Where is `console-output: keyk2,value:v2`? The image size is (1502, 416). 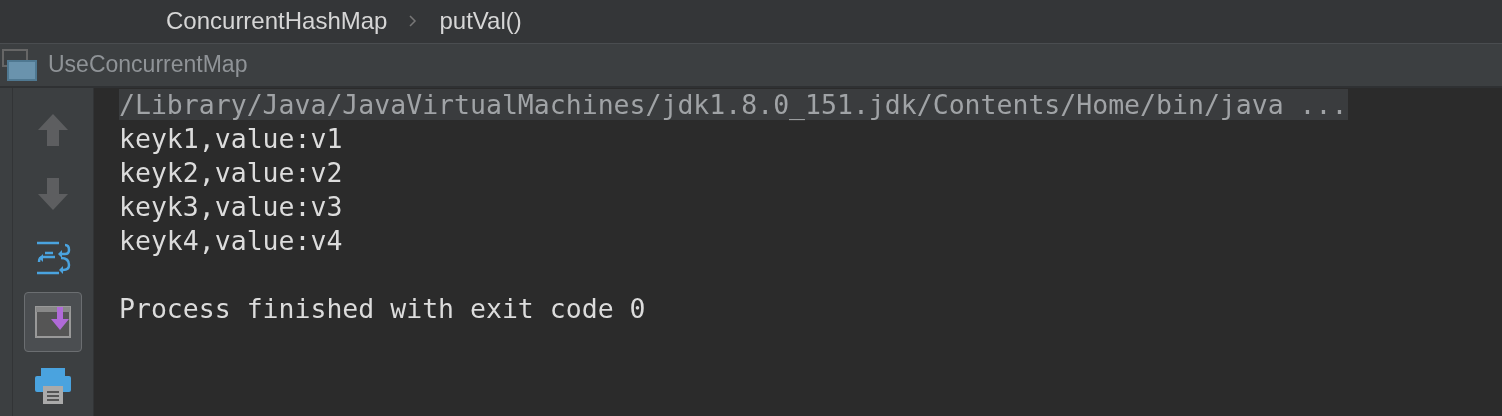
console-output: keyk2,value:v2 is located at coordinates (231, 172).